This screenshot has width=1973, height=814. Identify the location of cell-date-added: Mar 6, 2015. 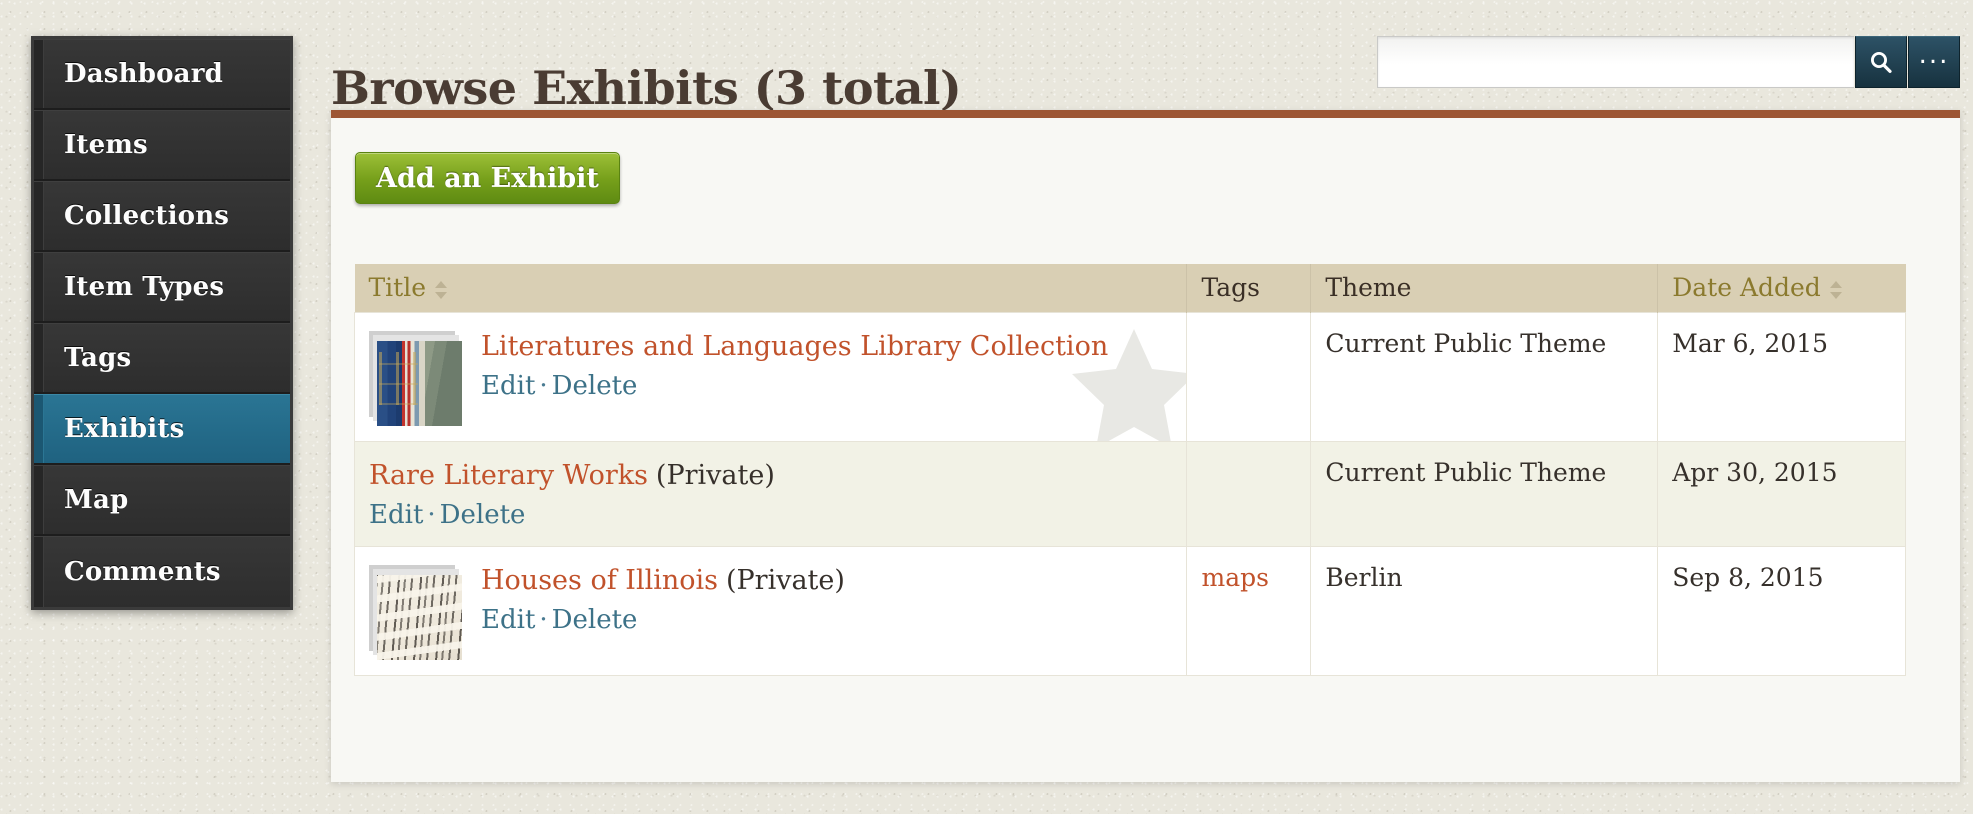
(1781, 376).